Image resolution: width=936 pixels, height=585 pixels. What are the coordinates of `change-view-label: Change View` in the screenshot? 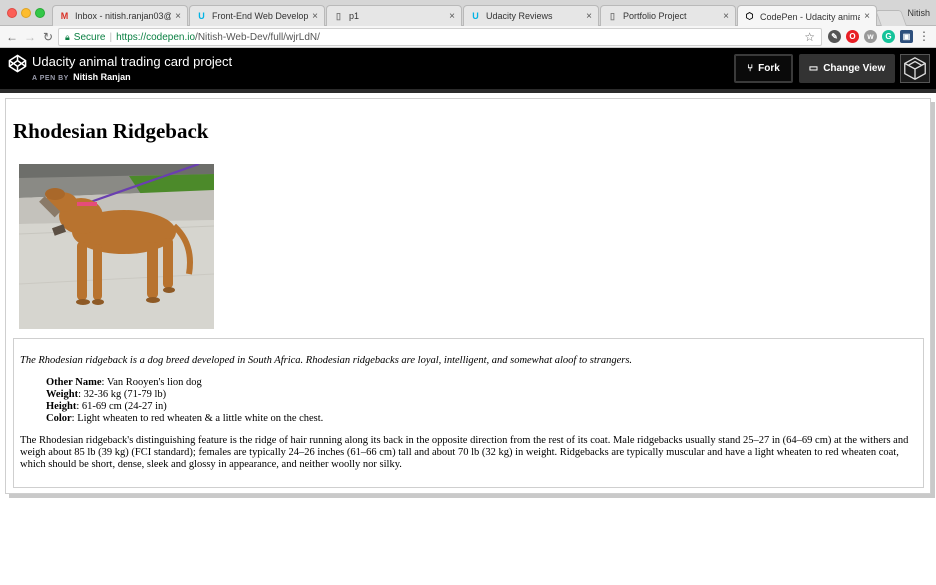 It's located at (854, 68).